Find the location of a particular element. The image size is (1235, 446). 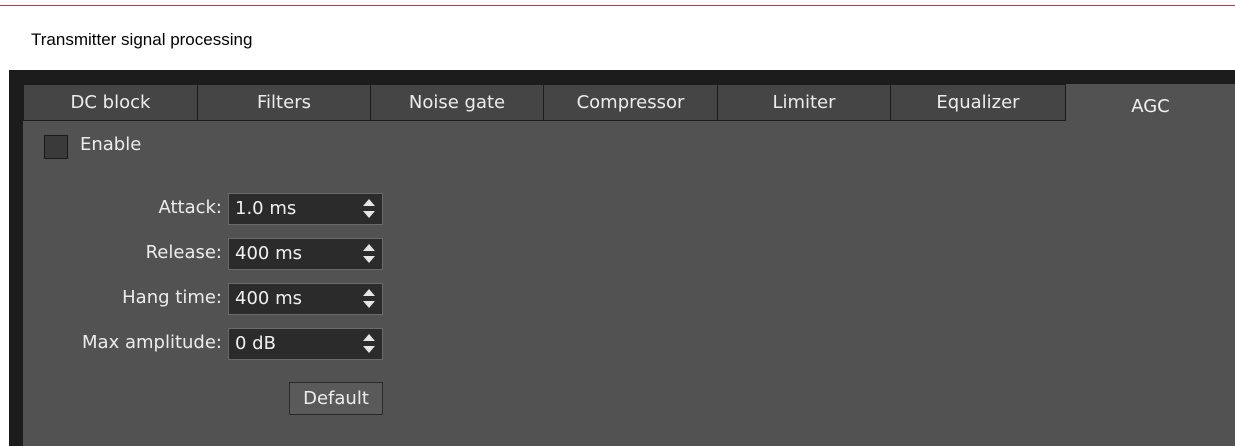

tab-limiter: Limiter is located at coordinates (804, 102).